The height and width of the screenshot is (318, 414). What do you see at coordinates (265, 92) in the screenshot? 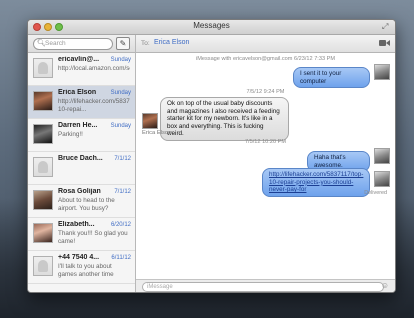
I see `timestamp: 7/5/12 9:24 PM` at bounding box center [265, 92].